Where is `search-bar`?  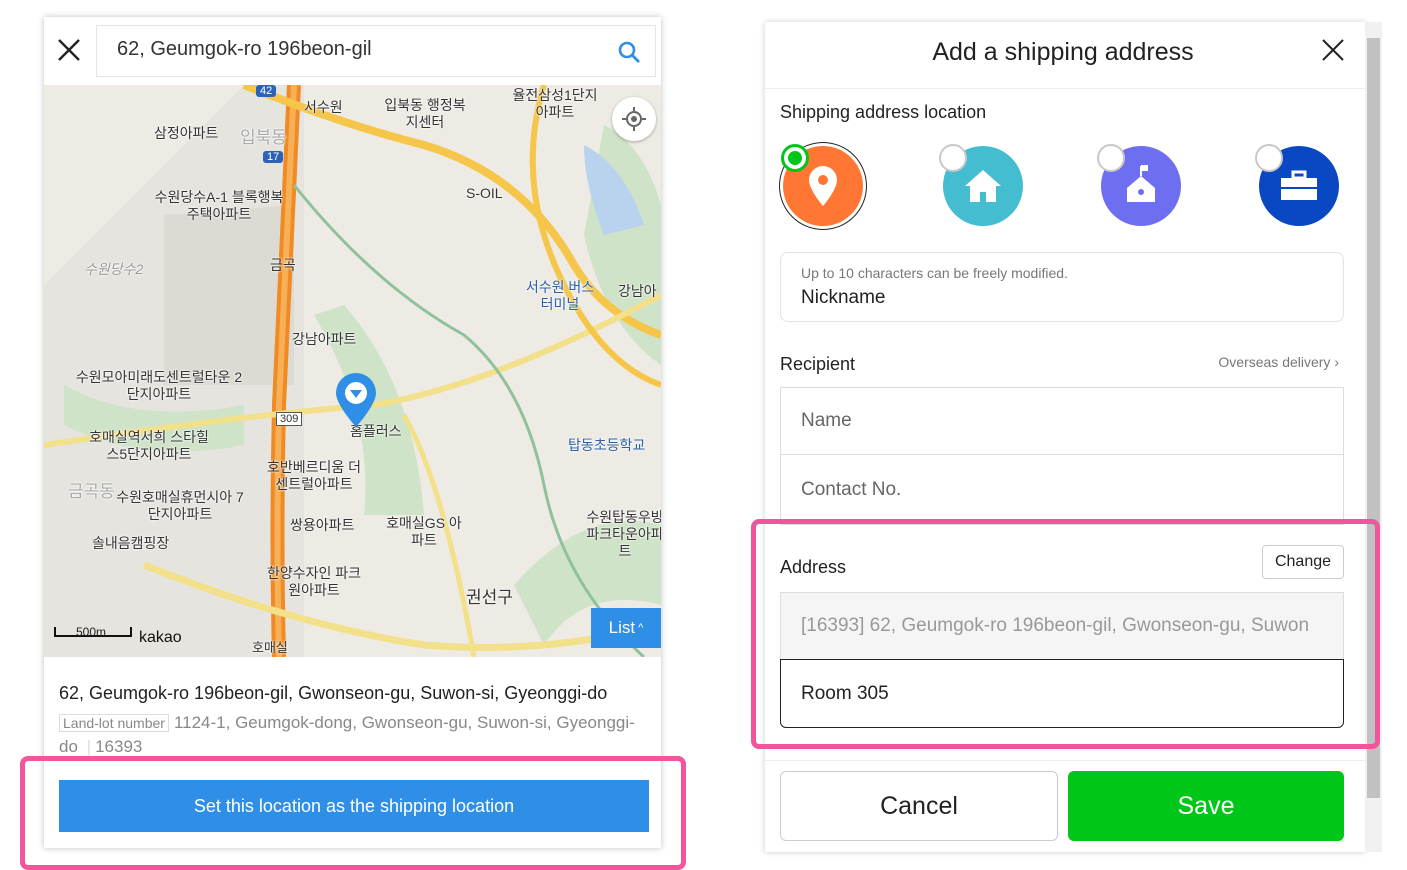 search-bar is located at coordinates (376, 51).